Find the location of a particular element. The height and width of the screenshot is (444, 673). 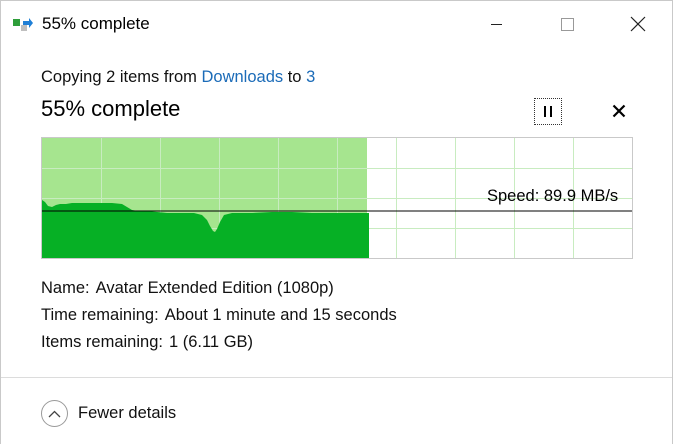

cancel-icon is located at coordinates (619, 111).